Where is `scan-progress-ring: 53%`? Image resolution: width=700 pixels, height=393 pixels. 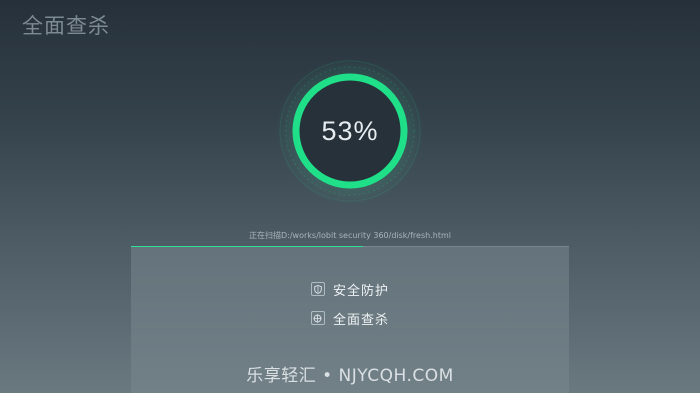
scan-progress-ring: 53% is located at coordinates (350, 131).